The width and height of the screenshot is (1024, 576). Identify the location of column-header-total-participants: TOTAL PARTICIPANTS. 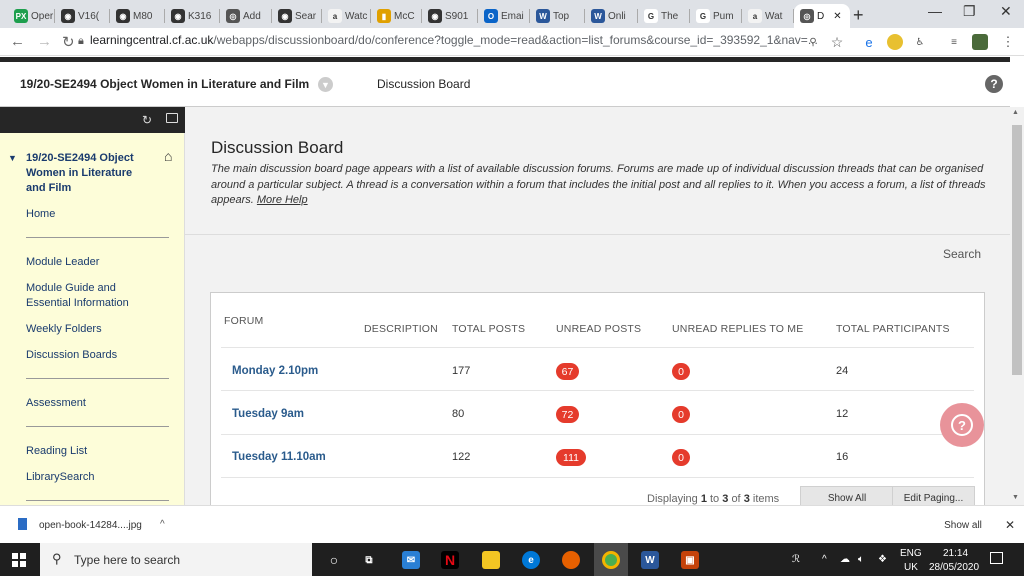
(893, 329).